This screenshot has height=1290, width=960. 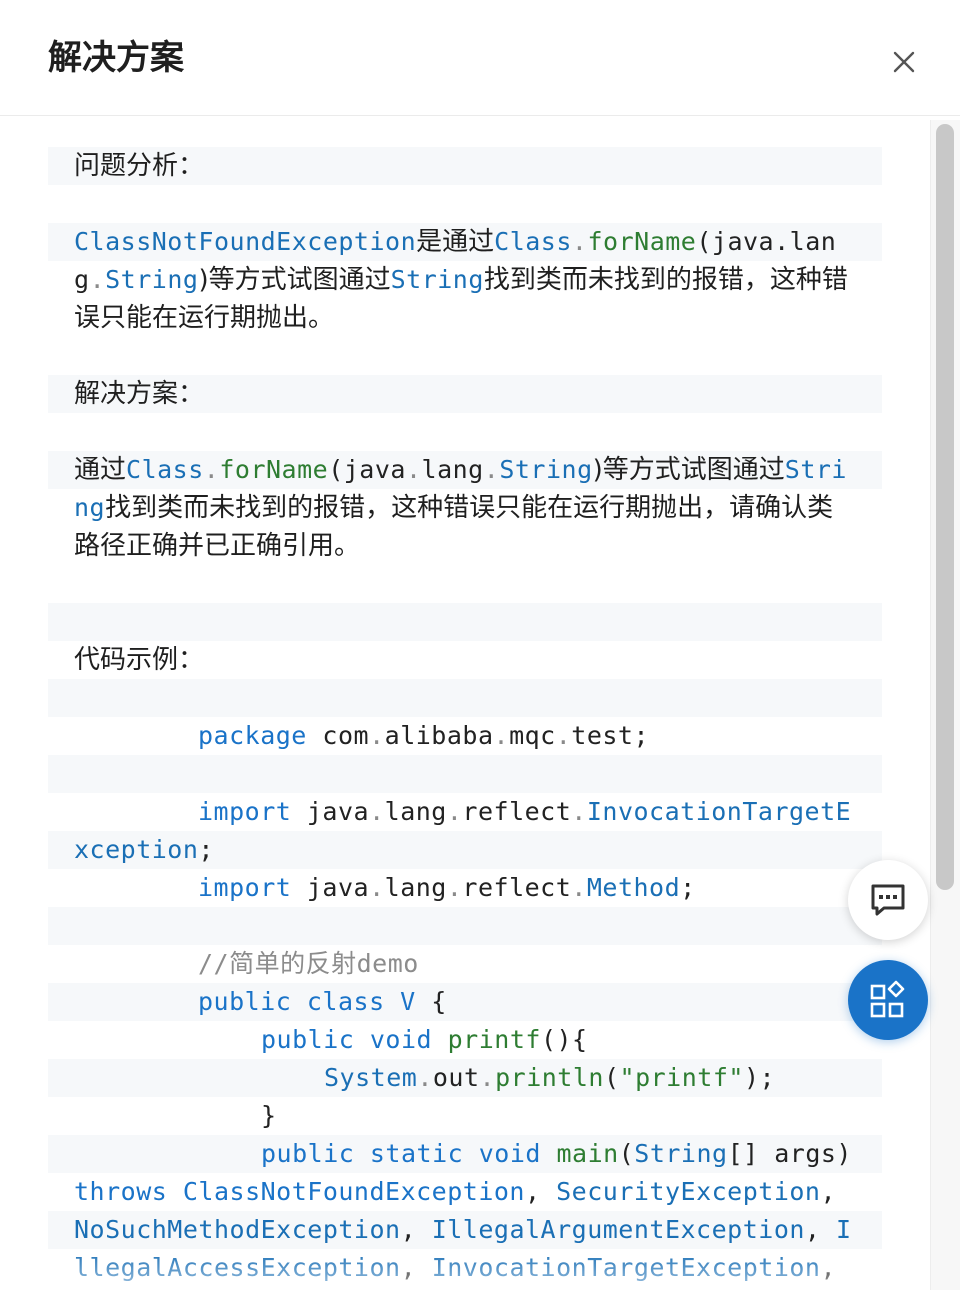 I want to click on close-button, so click(x=903, y=61).